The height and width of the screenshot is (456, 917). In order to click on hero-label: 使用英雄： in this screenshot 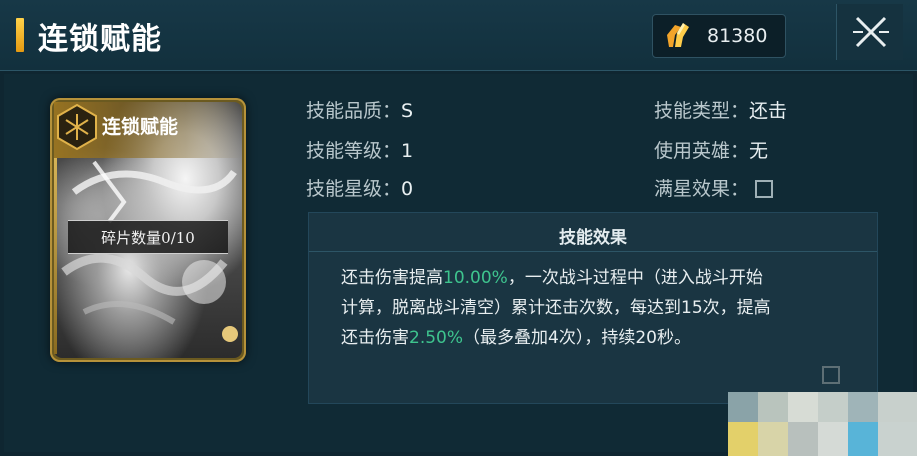, I will do `click(702, 151)`.